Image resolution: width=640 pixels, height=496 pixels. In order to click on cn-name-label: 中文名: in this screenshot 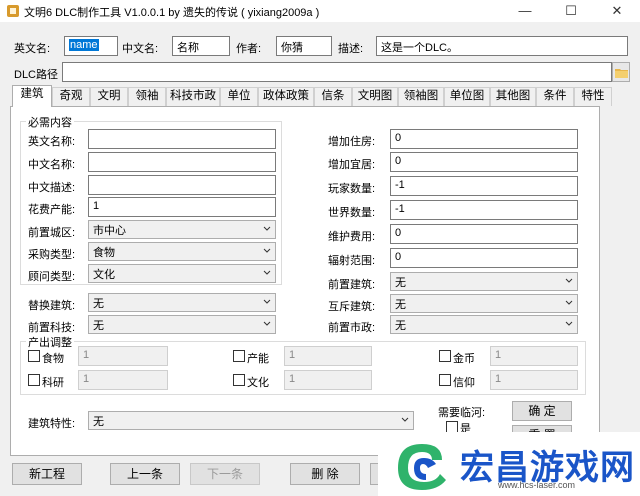, I will do `click(140, 49)`.